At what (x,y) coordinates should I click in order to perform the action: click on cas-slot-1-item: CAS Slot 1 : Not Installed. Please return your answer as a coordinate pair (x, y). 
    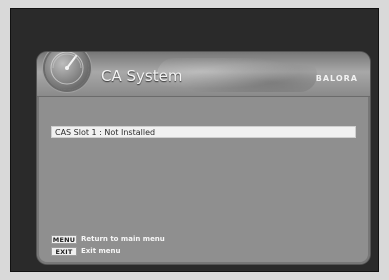
    Looking at the image, I should click on (203, 132).